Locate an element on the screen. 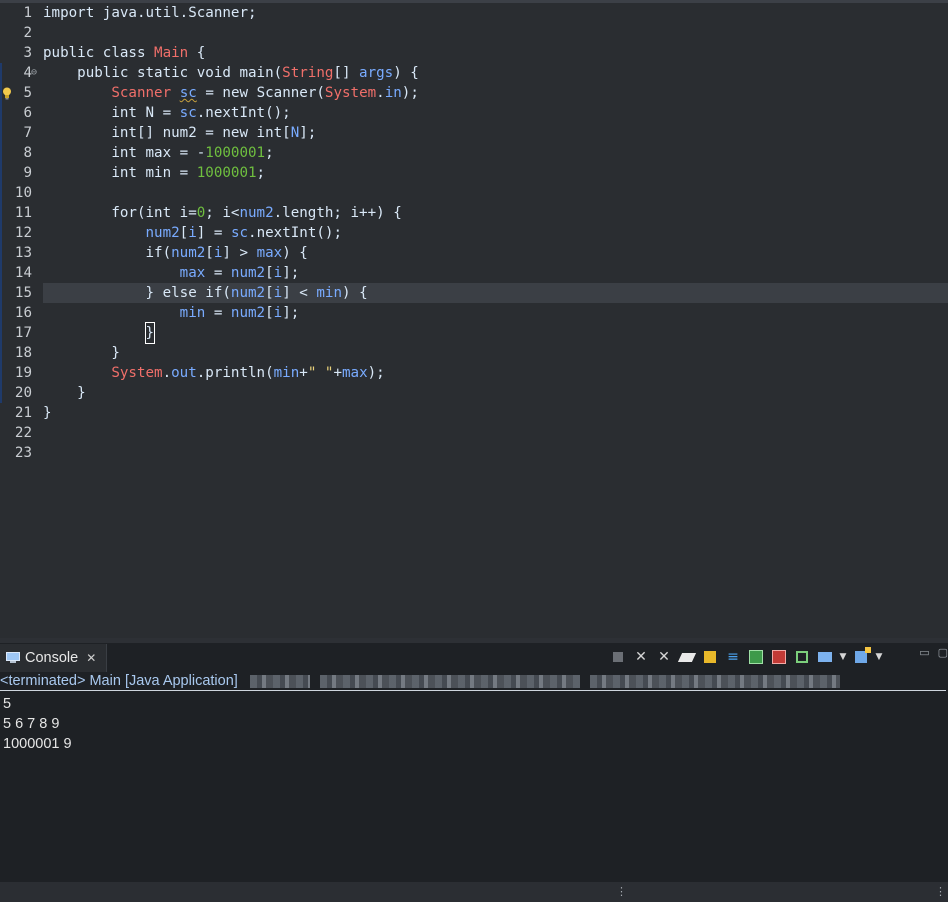  tab-console: Console ✕ is located at coordinates (53, 658).